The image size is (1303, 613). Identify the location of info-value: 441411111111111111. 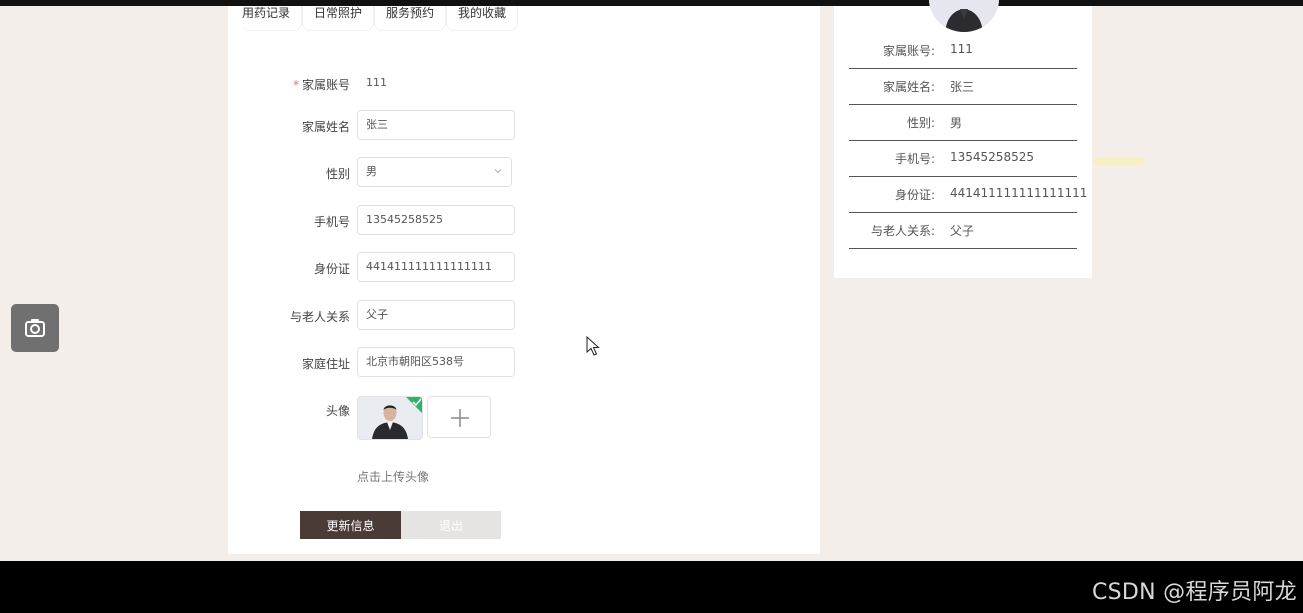
(1019, 193).